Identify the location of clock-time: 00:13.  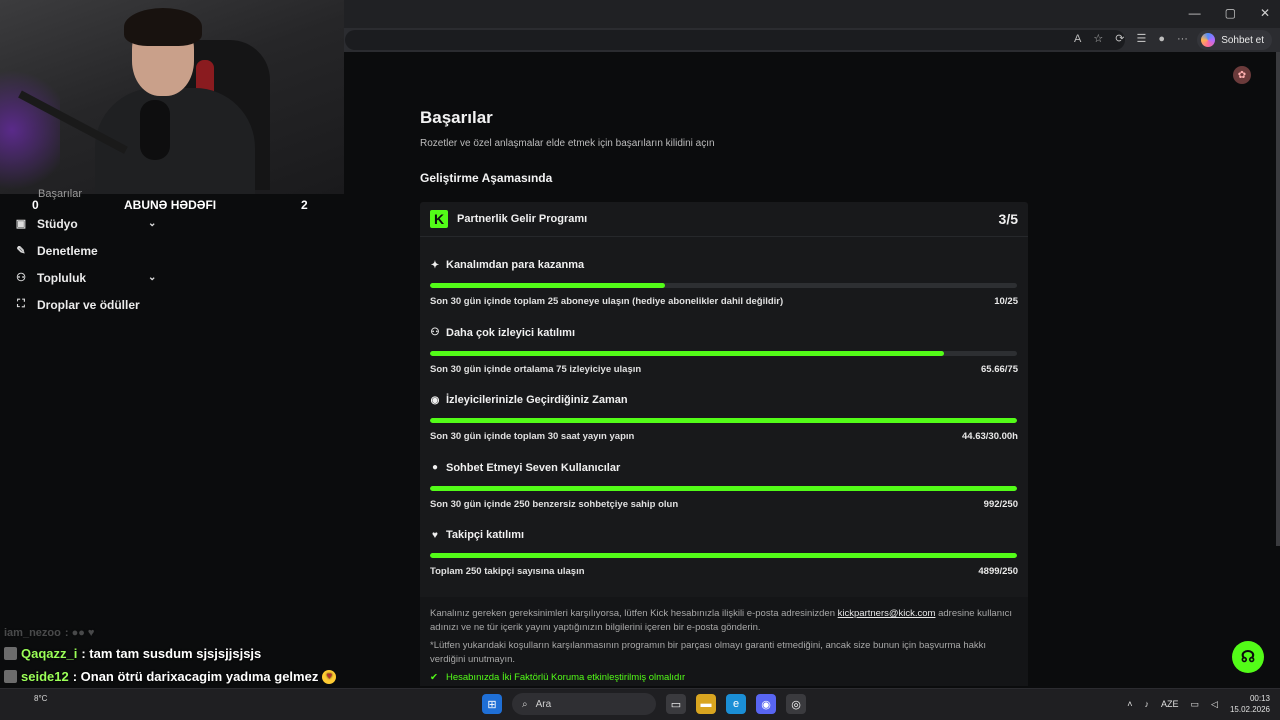
(1259, 698).